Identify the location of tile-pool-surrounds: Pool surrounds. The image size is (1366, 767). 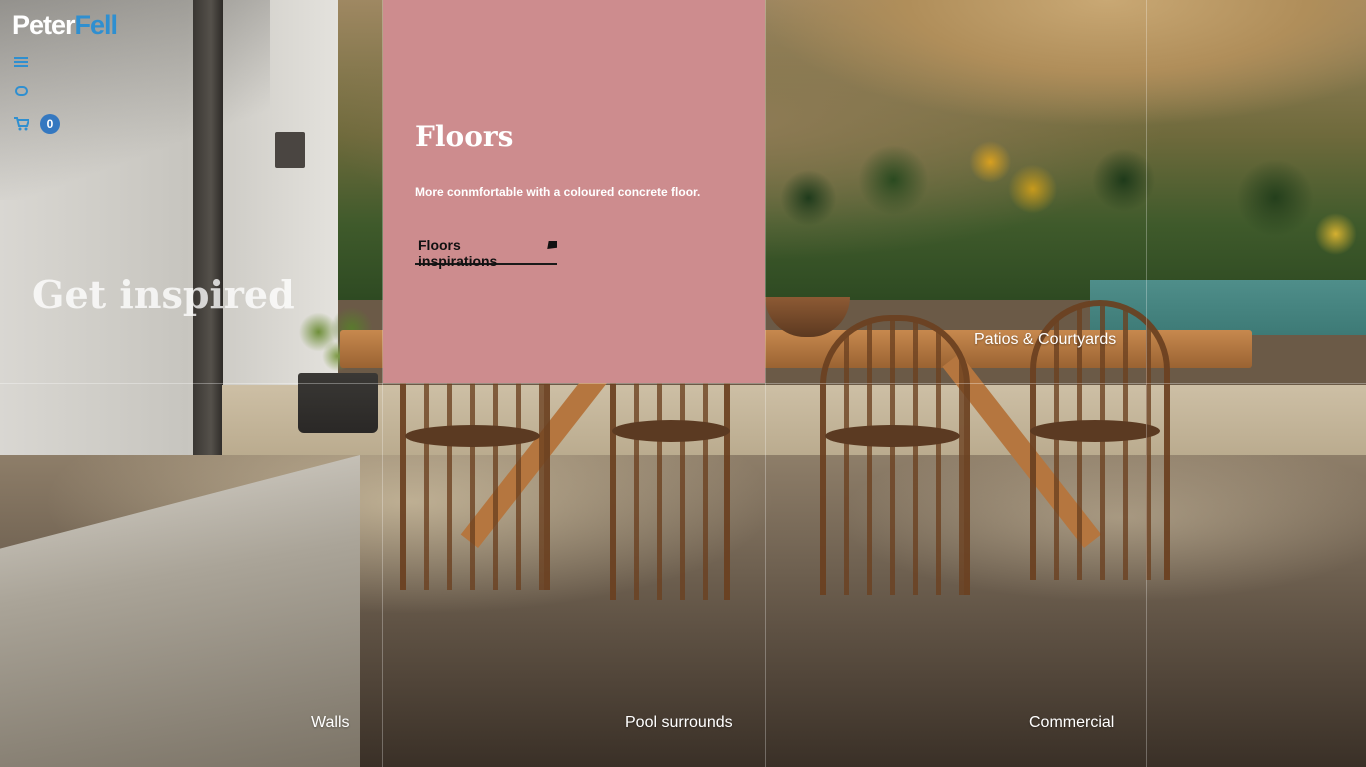
(679, 723).